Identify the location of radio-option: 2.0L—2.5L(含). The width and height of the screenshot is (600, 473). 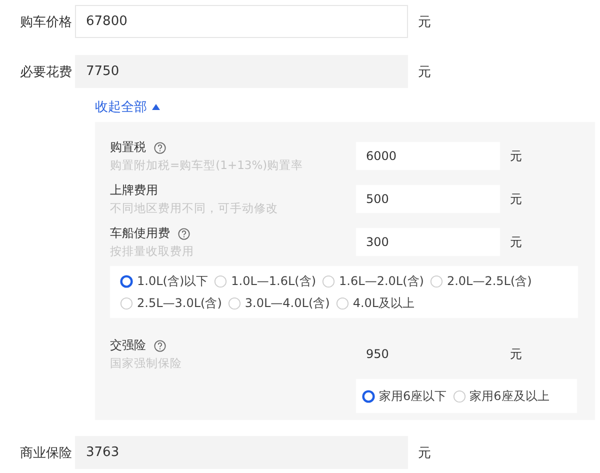
(481, 281).